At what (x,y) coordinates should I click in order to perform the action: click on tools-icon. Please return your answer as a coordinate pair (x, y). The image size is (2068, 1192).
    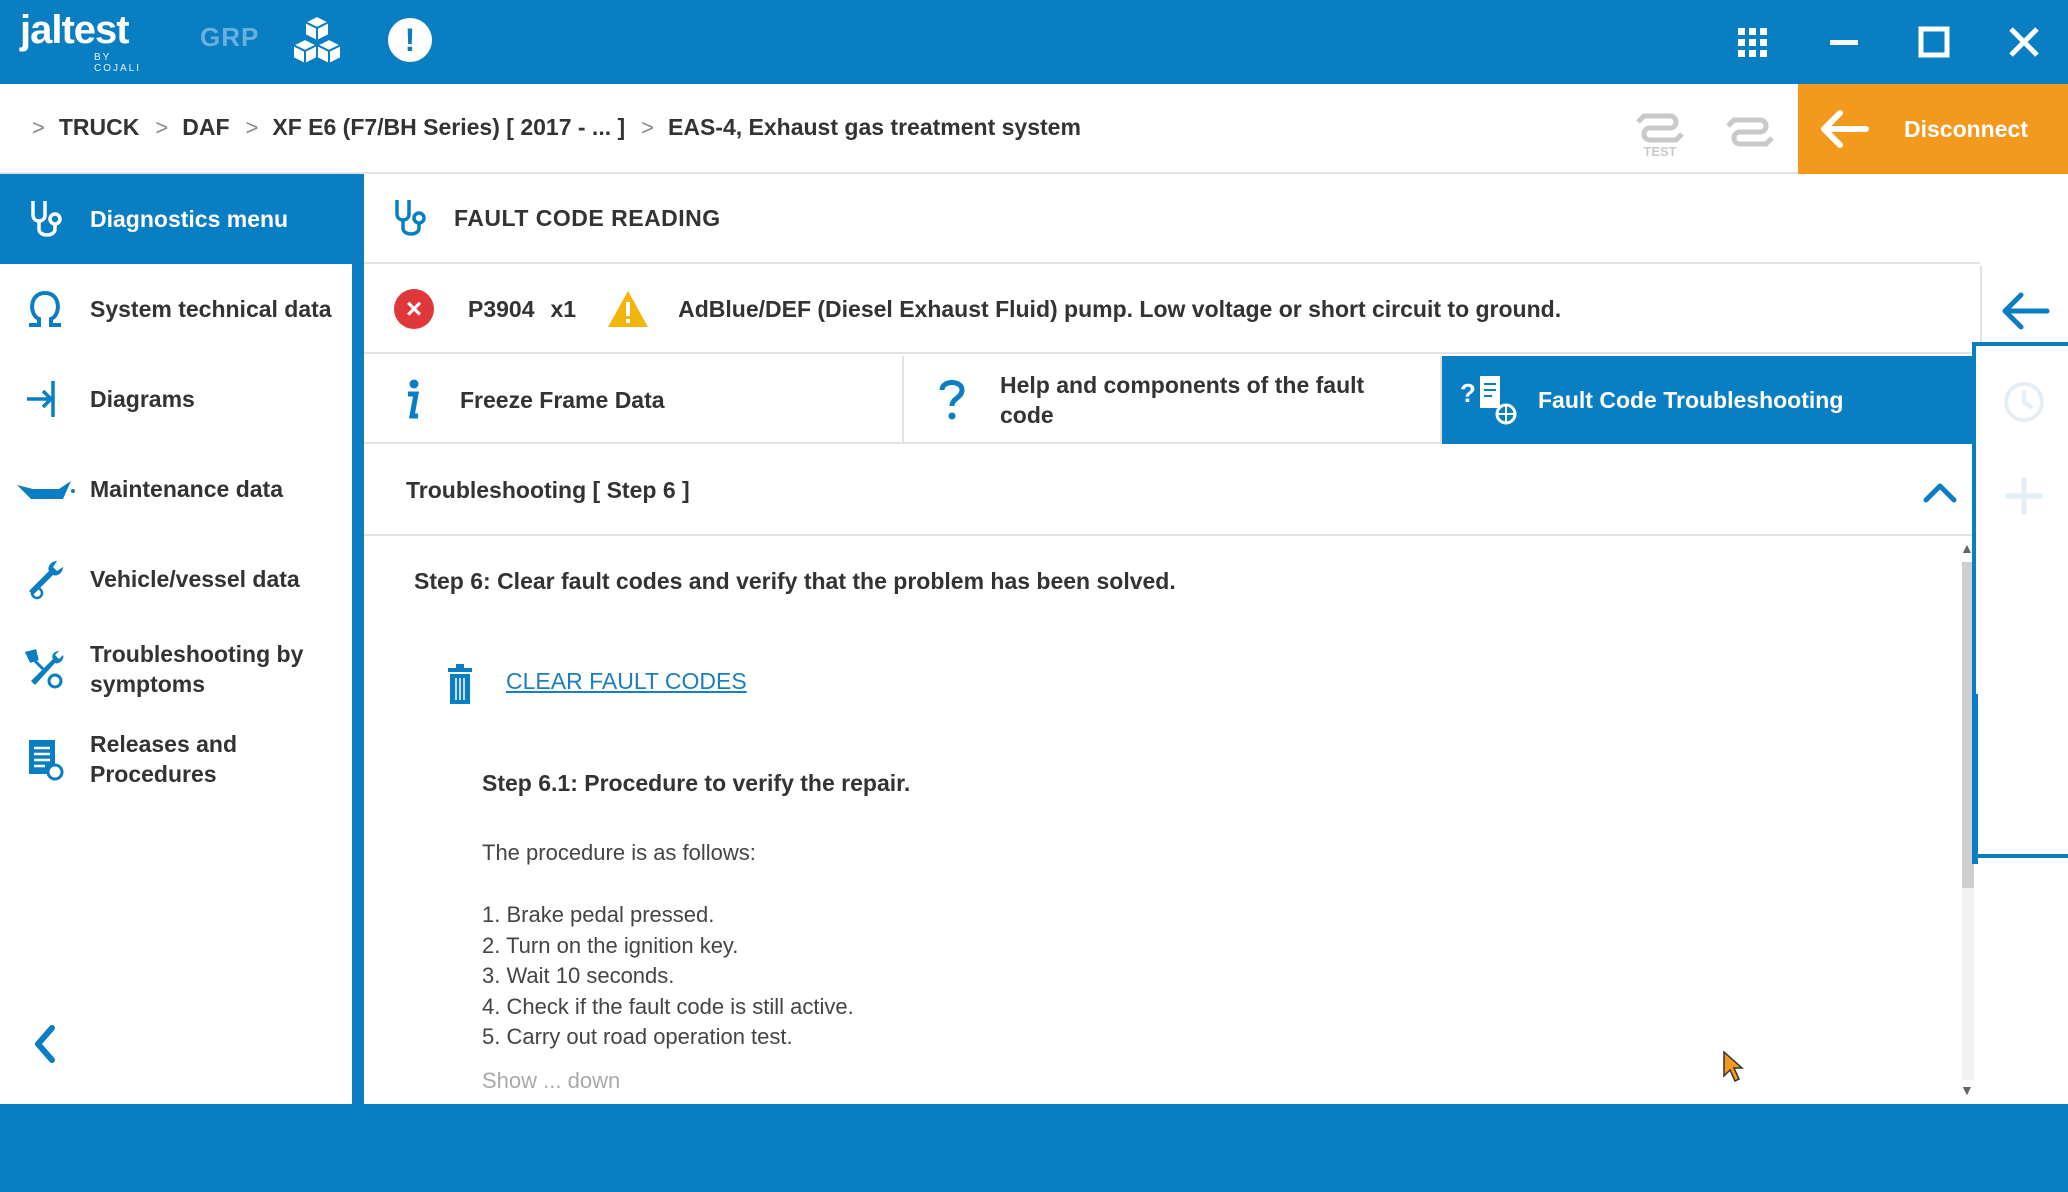
    Looking at the image, I should click on (45, 669).